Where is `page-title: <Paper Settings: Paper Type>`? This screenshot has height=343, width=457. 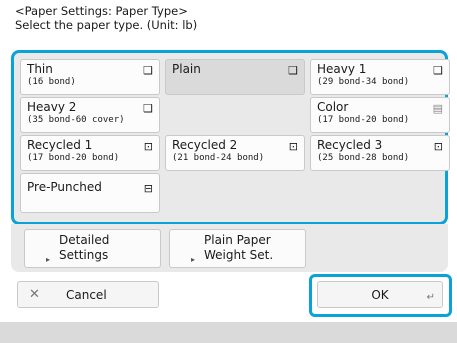 page-title: <Paper Settings: Paper Type> is located at coordinates (101, 11).